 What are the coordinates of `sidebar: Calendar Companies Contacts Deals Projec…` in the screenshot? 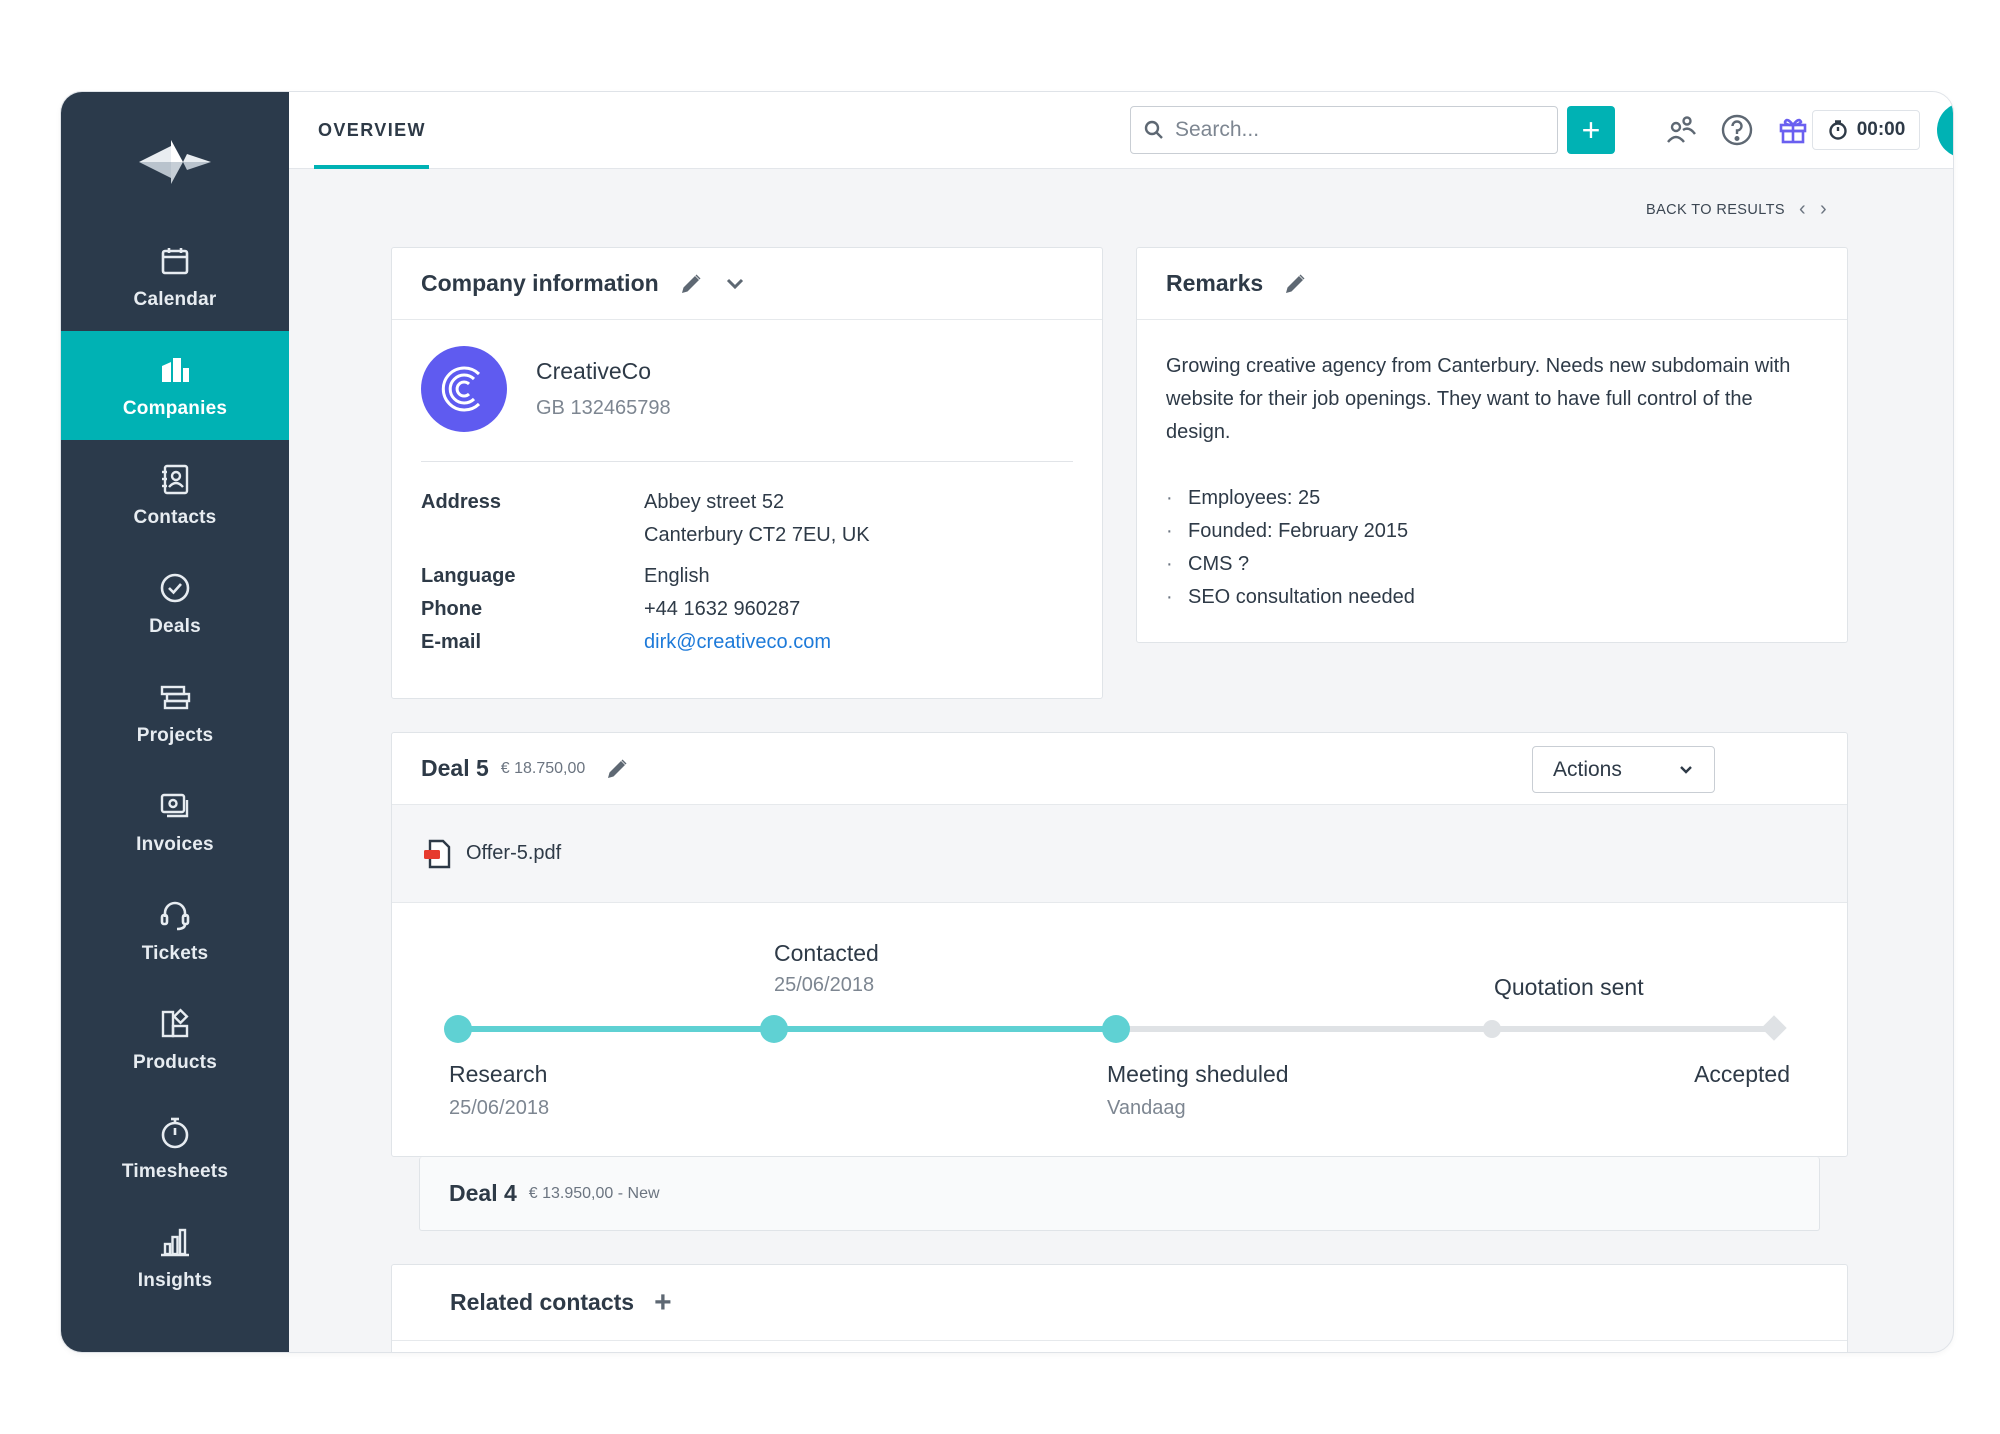 It's located at (175, 722).